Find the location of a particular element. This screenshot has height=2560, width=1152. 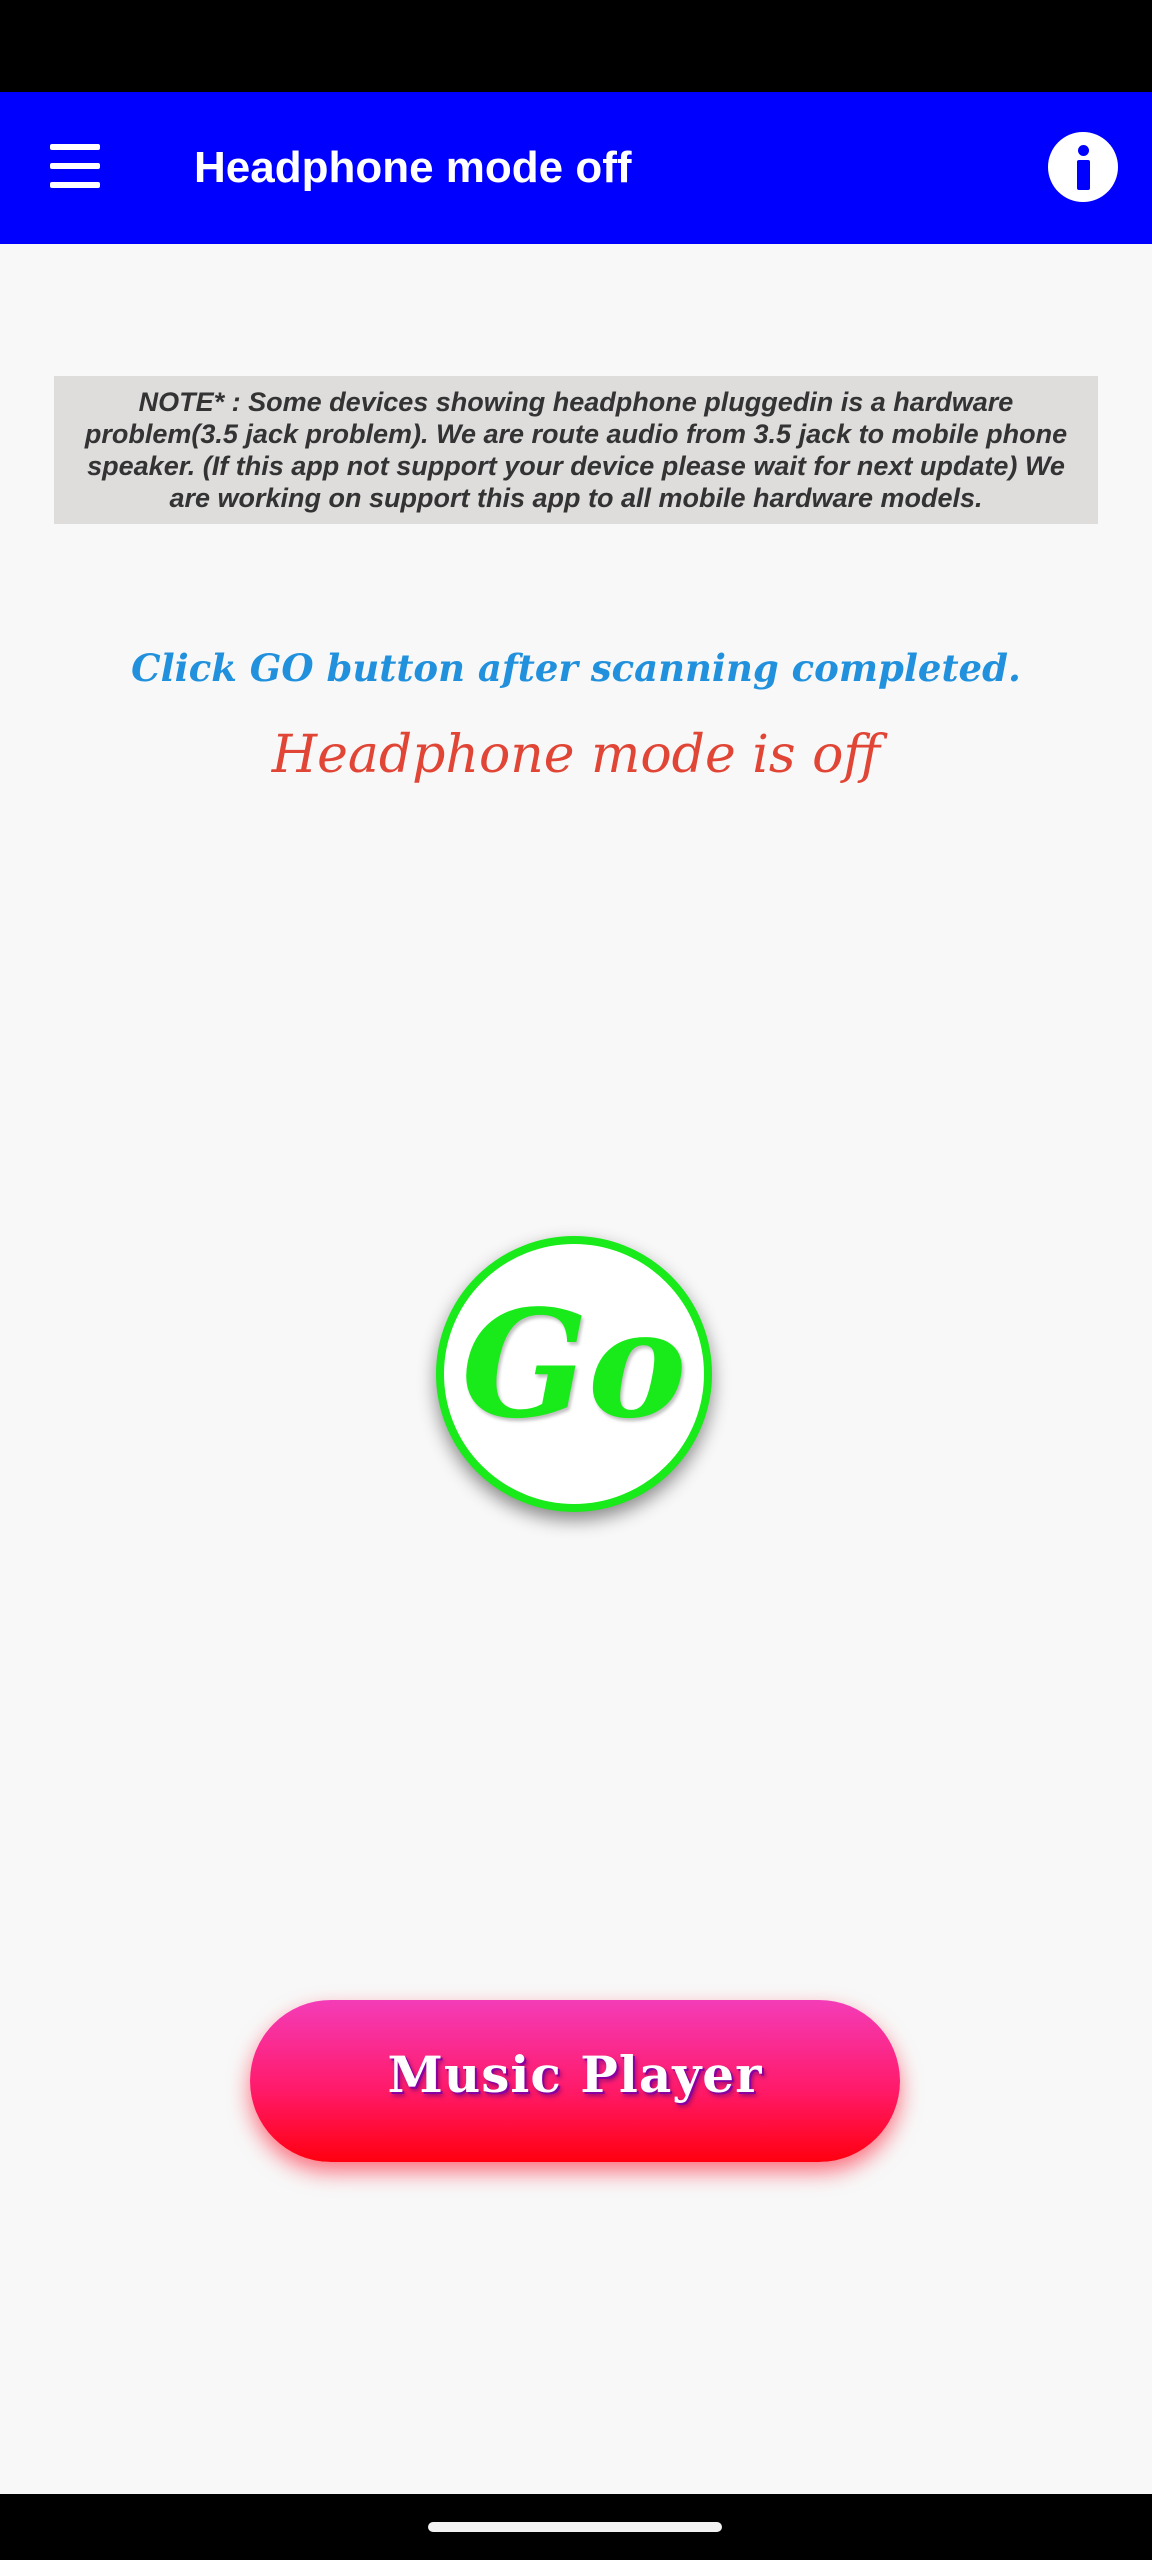

app-bar: Headphone mode off is located at coordinates (576, 168).